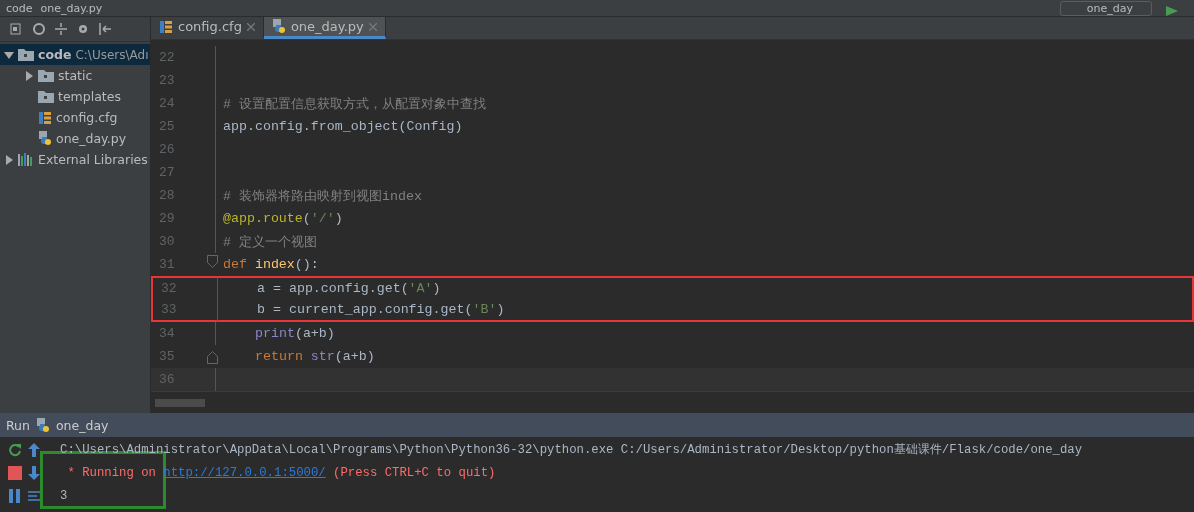 Image resolution: width=1194 pixels, height=512 pixels. What do you see at coordinates (34, 450) in the screenshot?
I see `up-arrow-icon` at bounding box center [34, 450].